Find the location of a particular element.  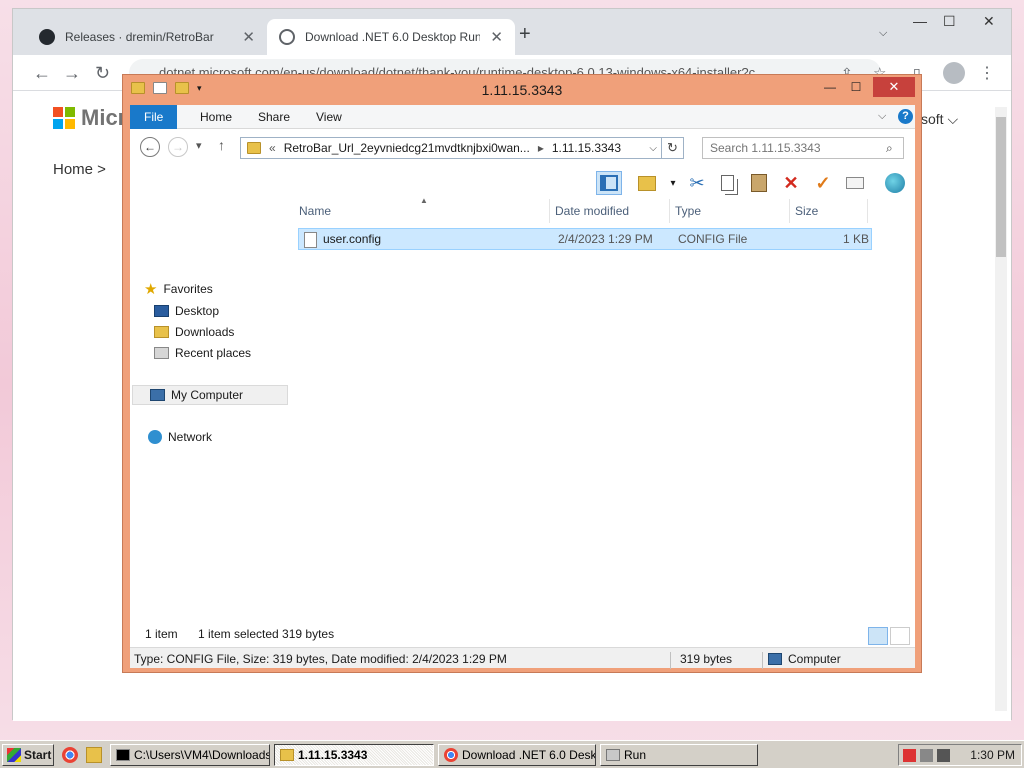

network-tray-icon is located at coordinates (926, 755).